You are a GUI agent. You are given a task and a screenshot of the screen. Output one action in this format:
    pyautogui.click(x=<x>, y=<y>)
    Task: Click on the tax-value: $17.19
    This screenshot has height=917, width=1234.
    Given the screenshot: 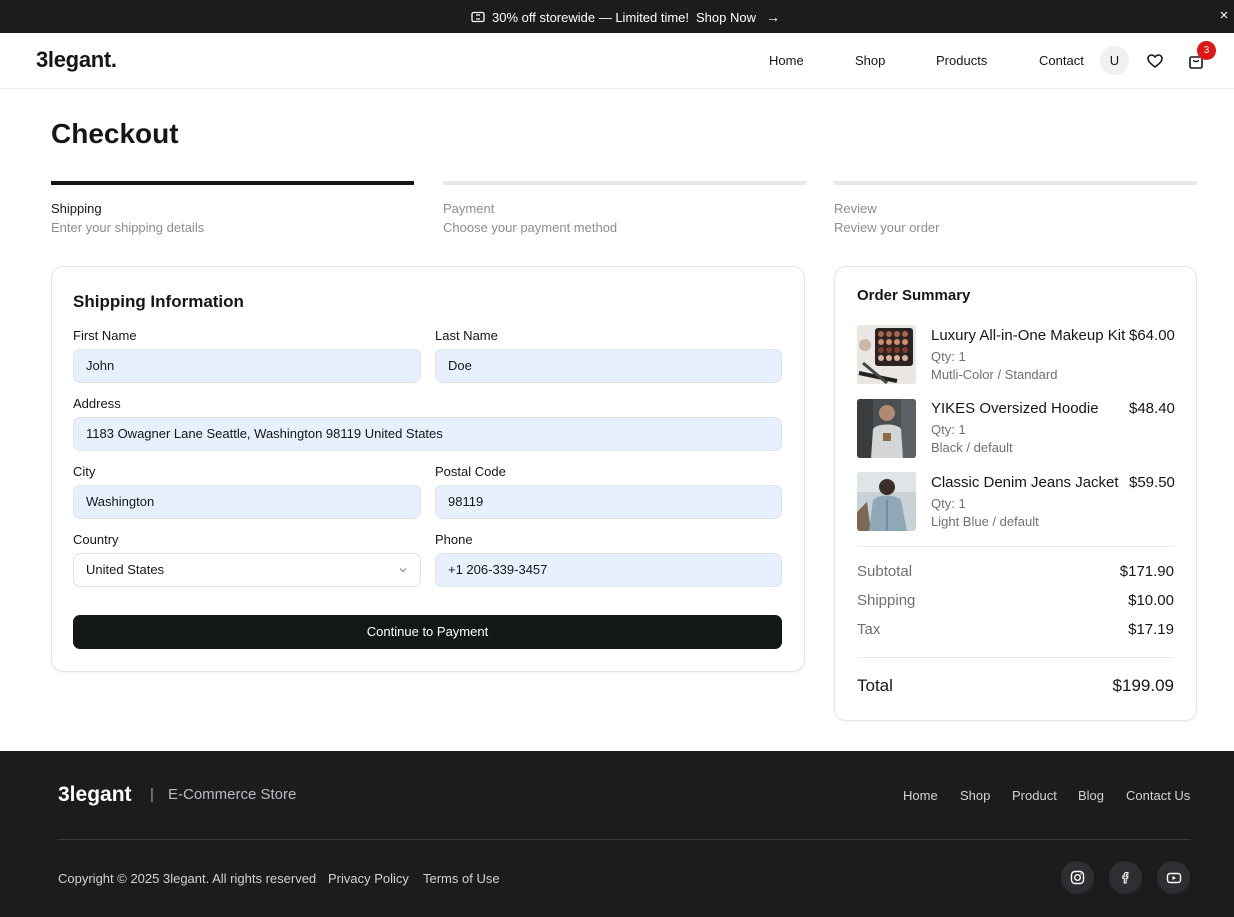 What is the action you would take?
    pyautogui.click(x=1151, y=629)
    